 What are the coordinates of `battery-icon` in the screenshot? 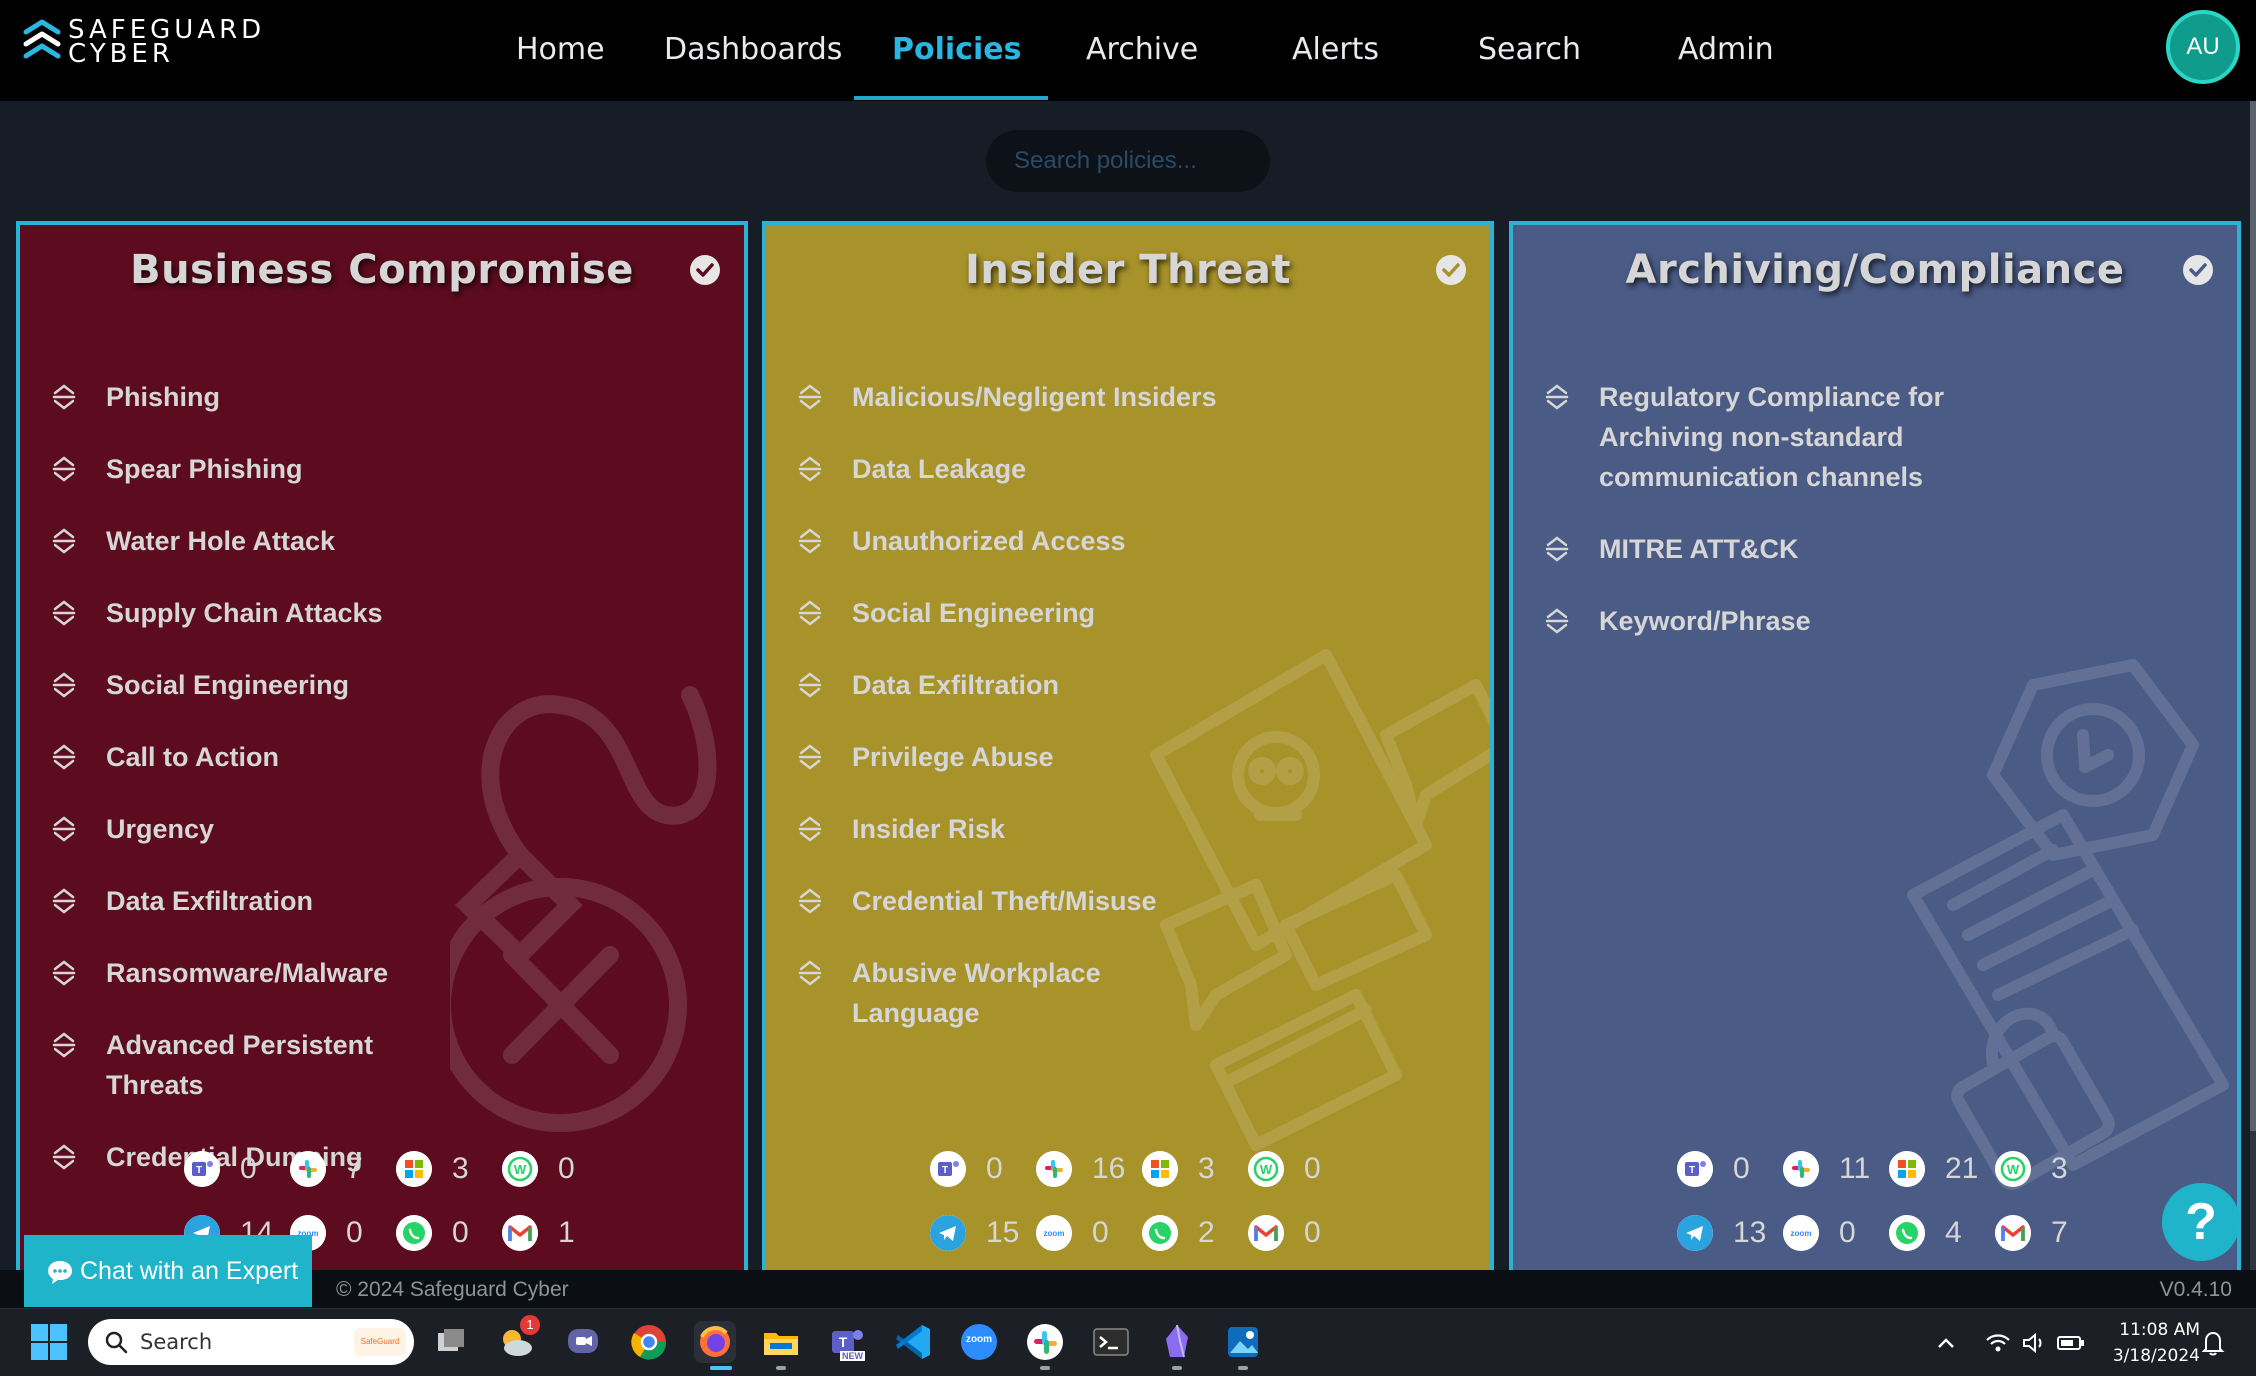 It's located at (2071, 1343).